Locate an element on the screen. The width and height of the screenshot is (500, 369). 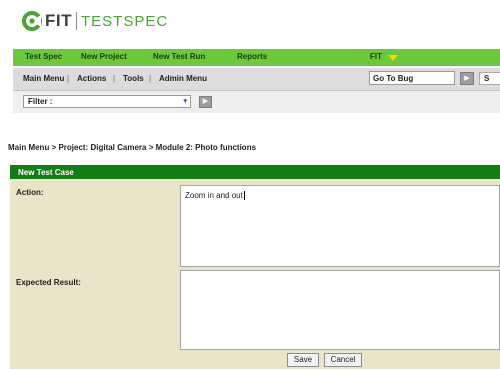
cancel-button: Cancel is located at coordinates (343, 360).